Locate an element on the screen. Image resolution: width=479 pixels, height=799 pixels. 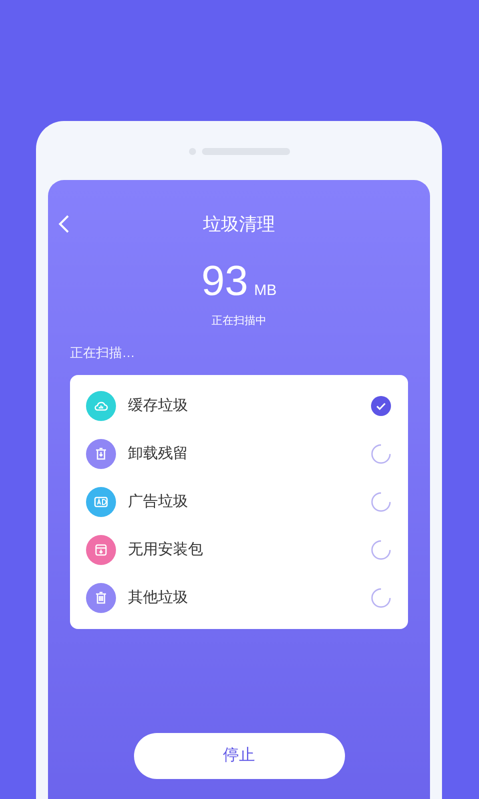
category-label: 卸载残留 is located at coordinates (158, 454).